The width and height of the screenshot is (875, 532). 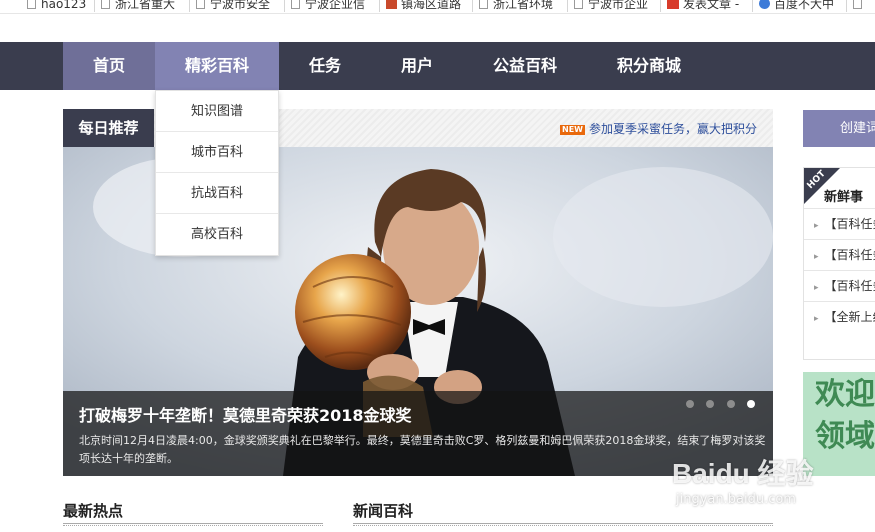 I want to click on menu-item-knowledge-graph: 知识图谱, so click(x=217, y=111).